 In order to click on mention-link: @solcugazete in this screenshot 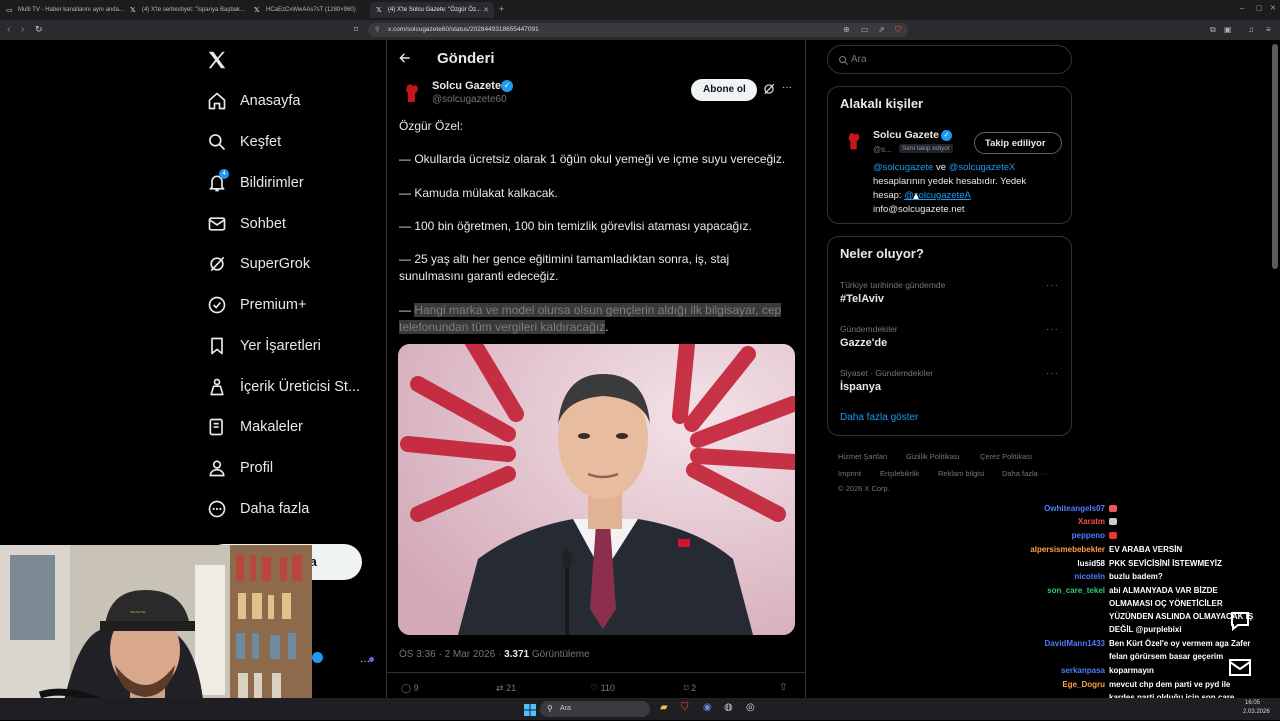, I will do `click(903, 167)`.